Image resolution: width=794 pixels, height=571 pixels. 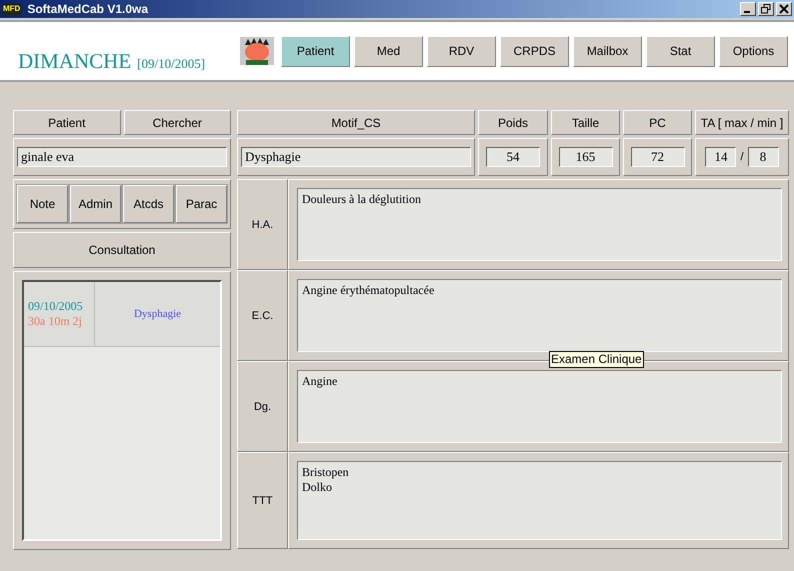 I want to click on patient-button: Patient, so click(x=66, y=122).